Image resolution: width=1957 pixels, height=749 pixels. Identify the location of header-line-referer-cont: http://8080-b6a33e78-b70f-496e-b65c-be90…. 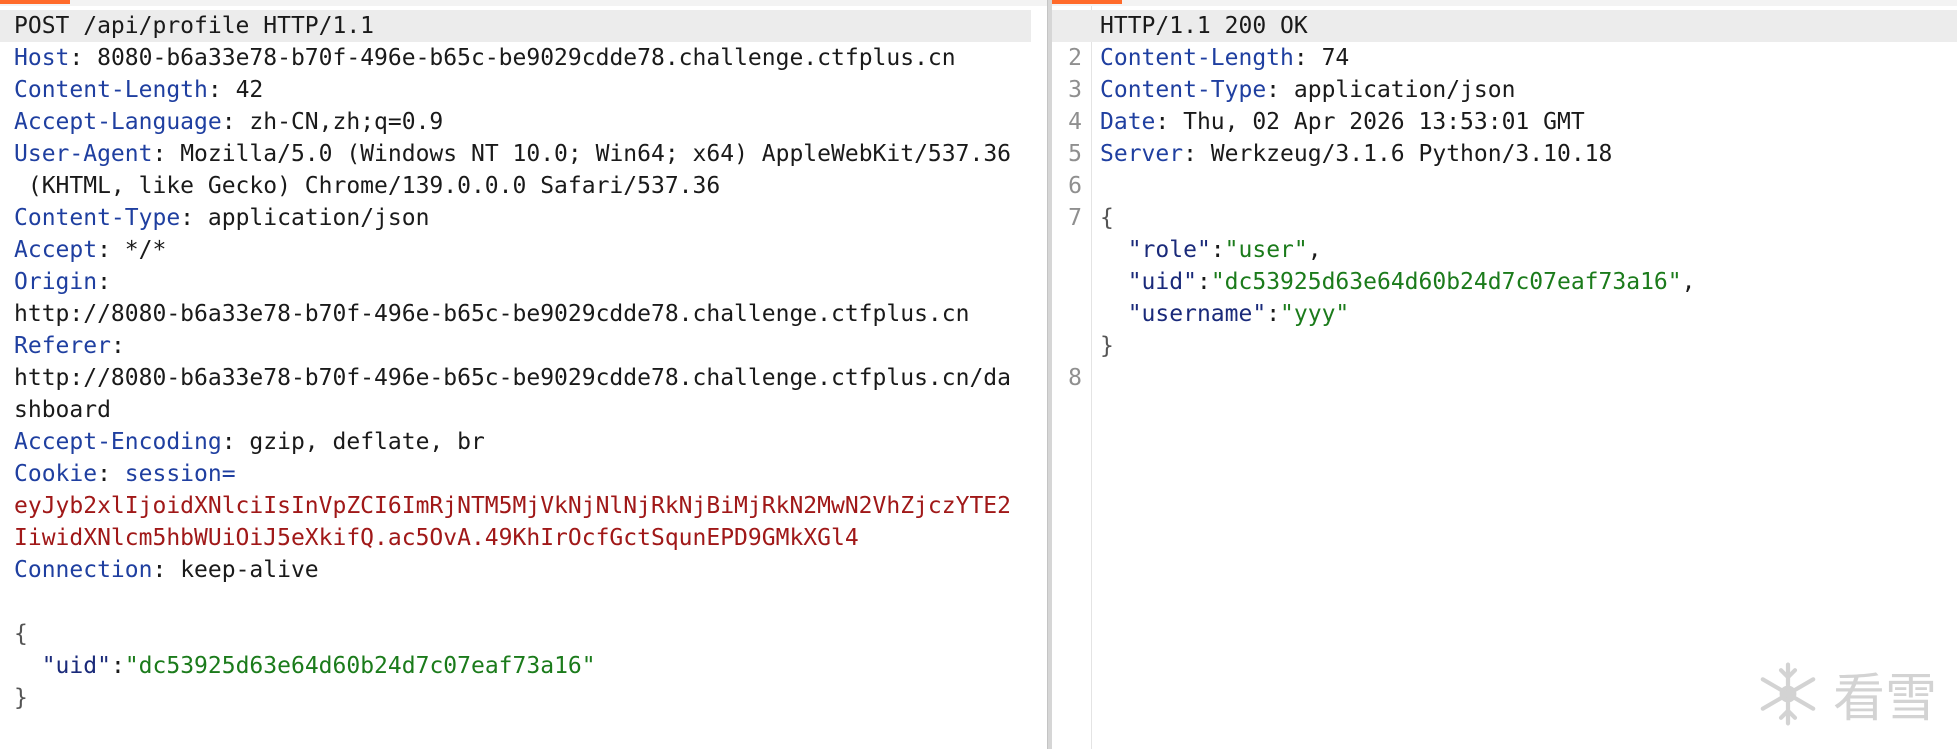
(521, 378).